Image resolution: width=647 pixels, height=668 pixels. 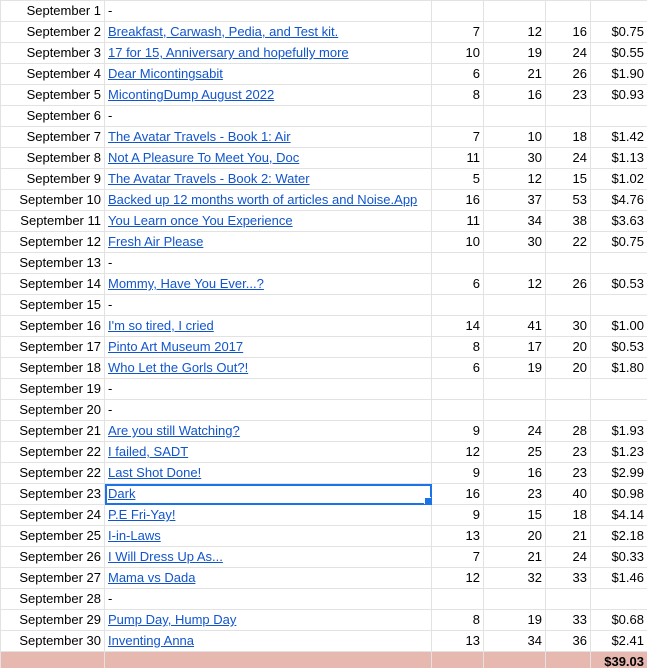 I want to click on date-cell: September 8, so click(x=52, y=158).